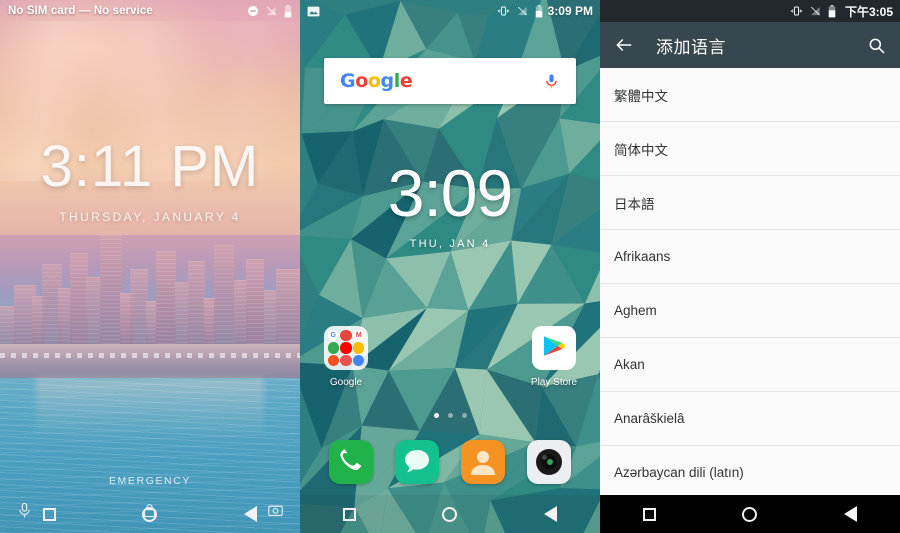  What do you see at coordinates (346, 361) in the screenshot?
I see `folder-icon-play-music` at bounding box center [346, 361].